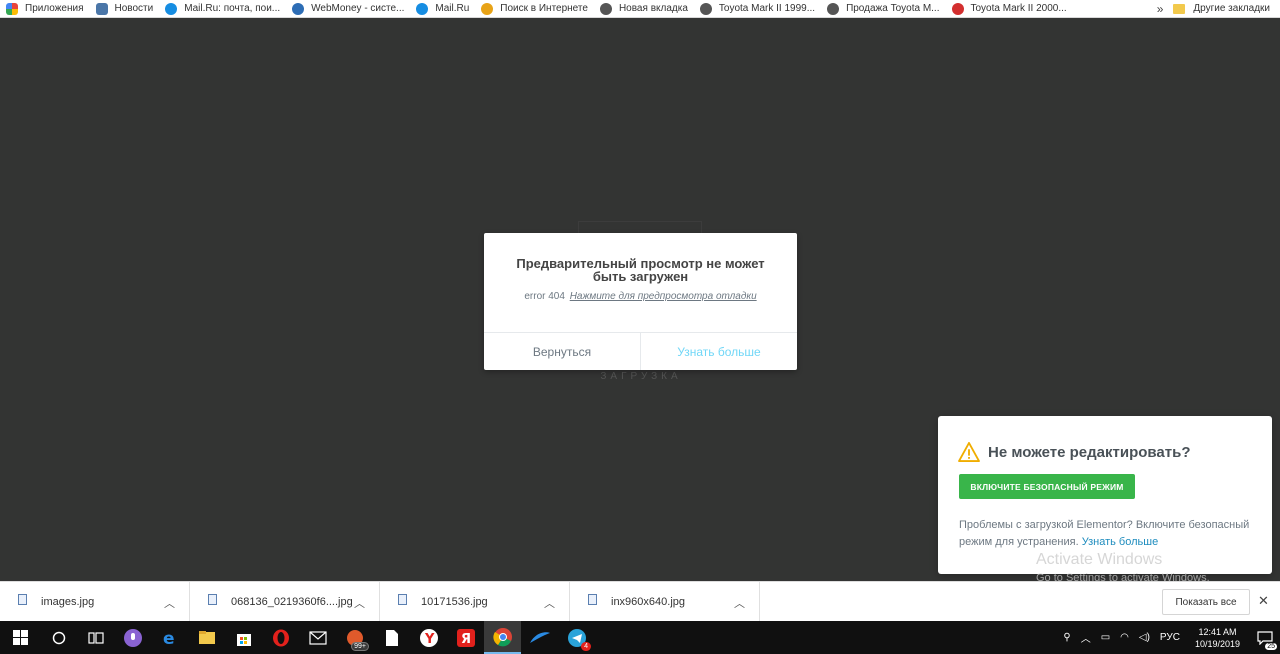 This screenshot has height=654, width=1280. I want to click on yandex-browser-icon: Y, so click(428, 637).